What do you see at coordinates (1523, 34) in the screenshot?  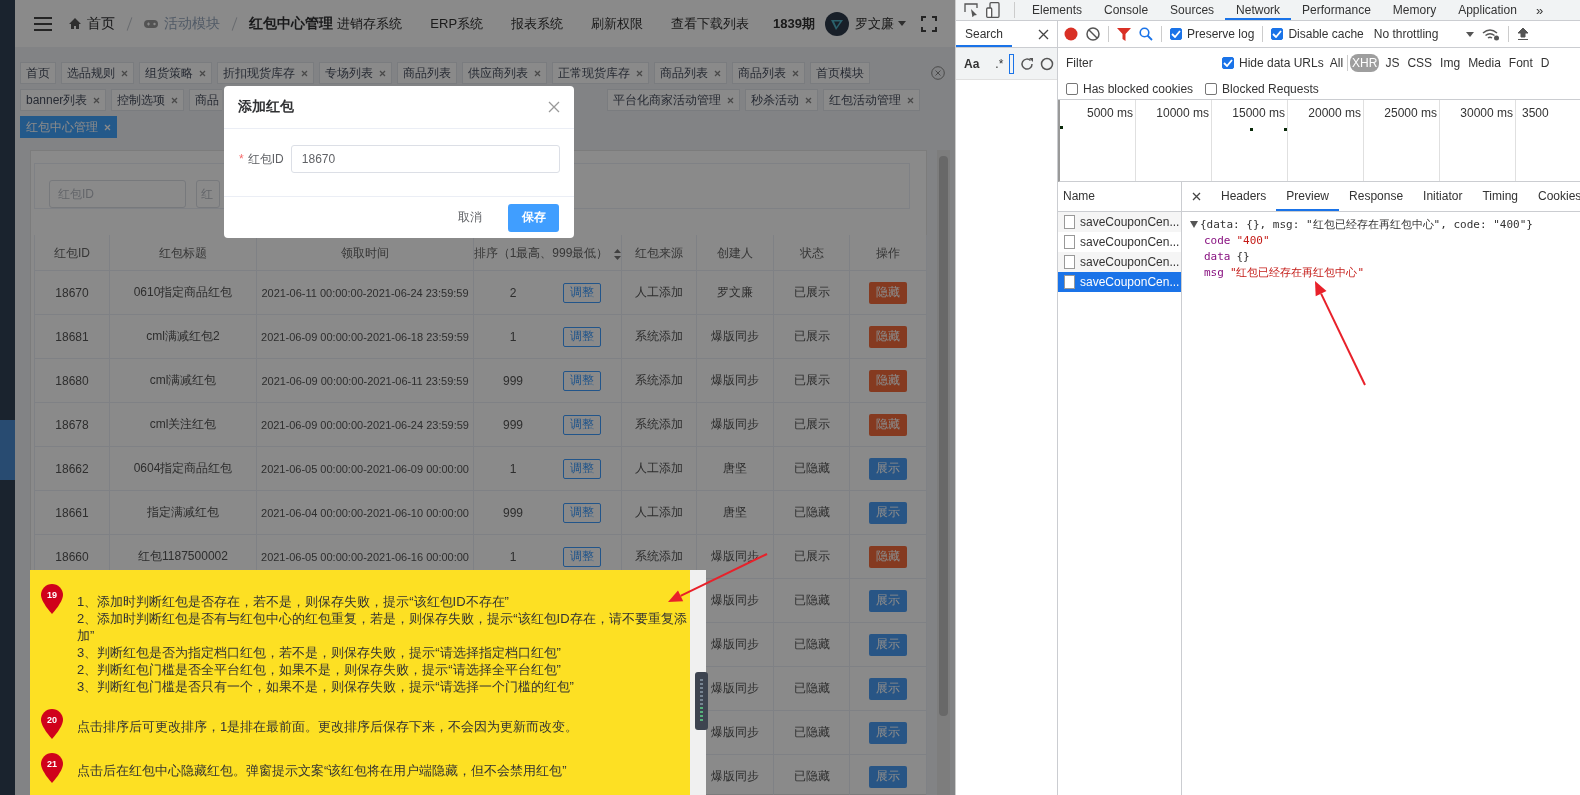 I see `upload-icon` at bounding box center [1523, 34].